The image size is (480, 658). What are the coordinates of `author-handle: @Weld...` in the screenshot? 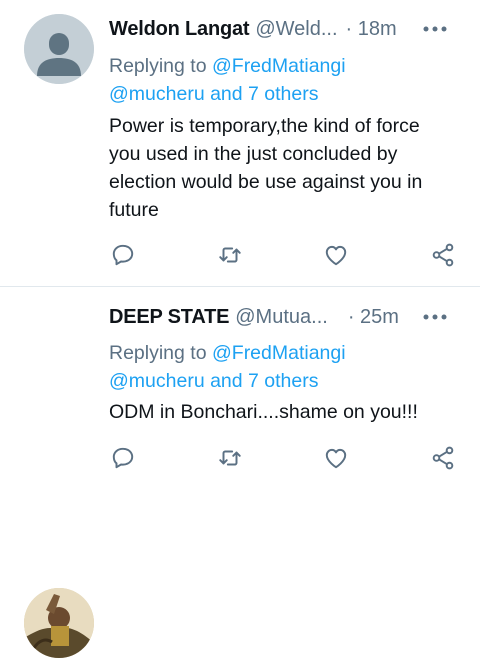 It's located at (296, 29).